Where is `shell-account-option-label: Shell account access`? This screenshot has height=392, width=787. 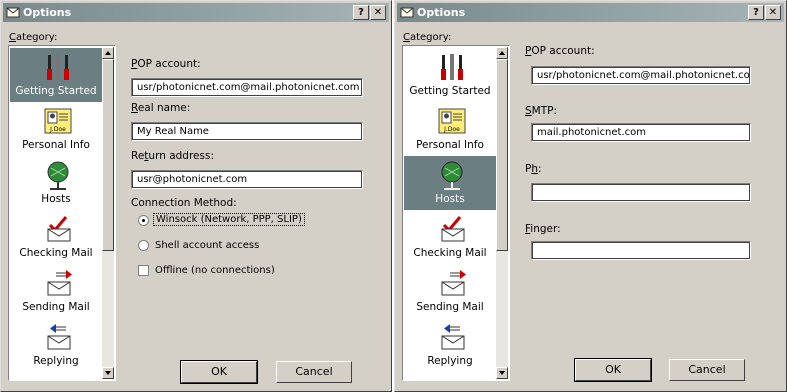
shell-account-option-label: Shell account access is located at coordinates (207, 245).